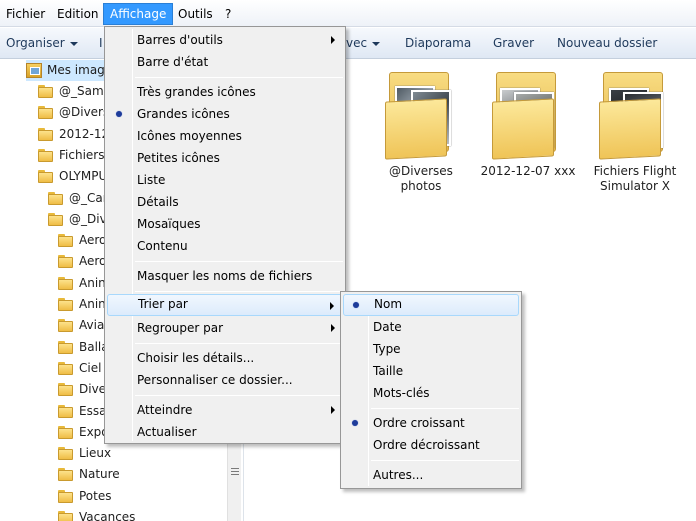 Image resolution: width=696 pixels, height=521 pixels. What do you see at coordinates (225, 432) in the screenshot?
I see `menu-item-refresh: Actualiser` at bounding box center [225, 432].